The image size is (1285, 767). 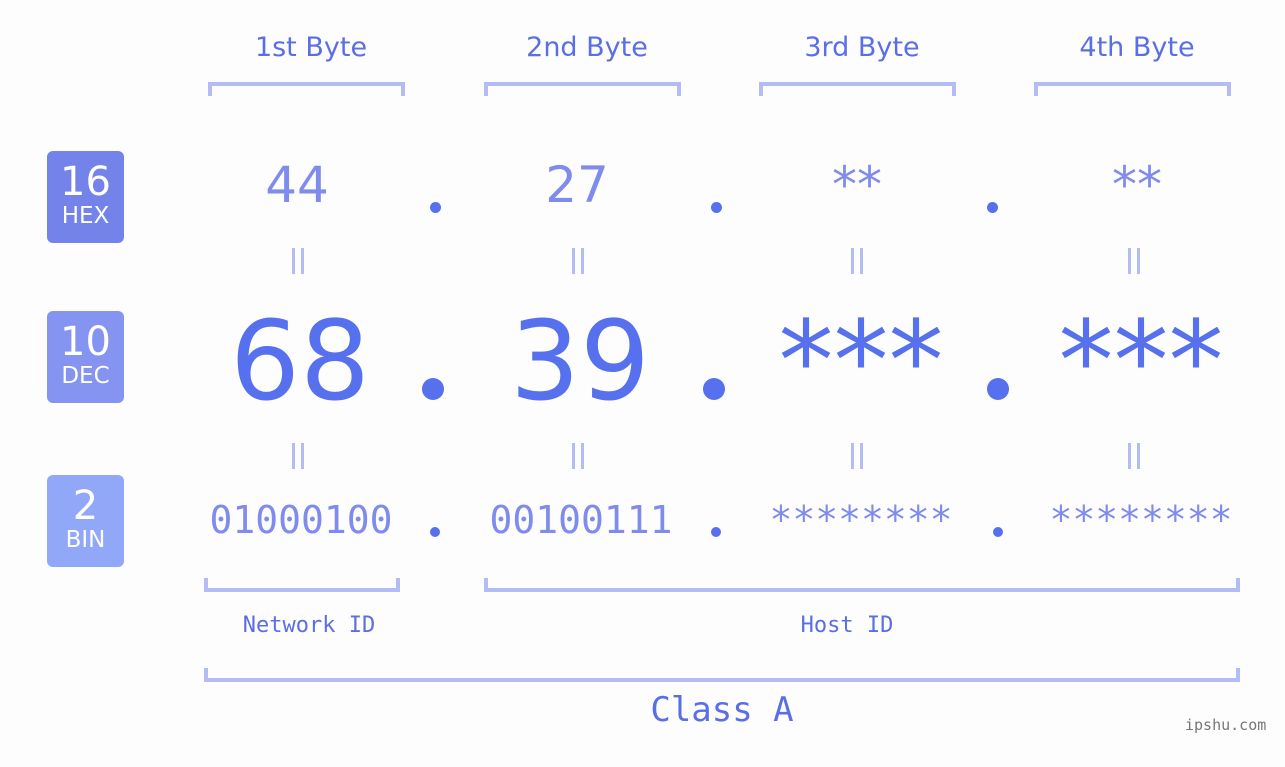 I want to click on class-bracket, so click(x=722, y=675).